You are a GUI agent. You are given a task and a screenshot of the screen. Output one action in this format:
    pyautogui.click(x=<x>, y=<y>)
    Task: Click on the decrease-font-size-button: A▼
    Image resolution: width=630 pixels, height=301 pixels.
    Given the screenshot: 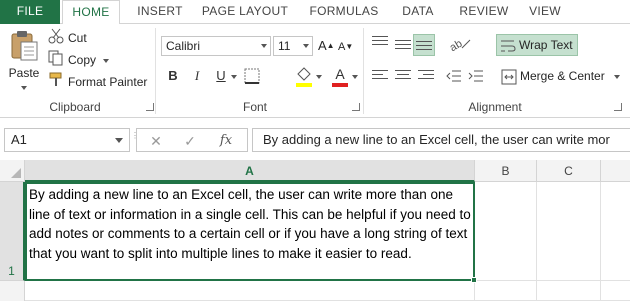 What is the action you would take?
    pyautogui.click(x=346, y=47)
    